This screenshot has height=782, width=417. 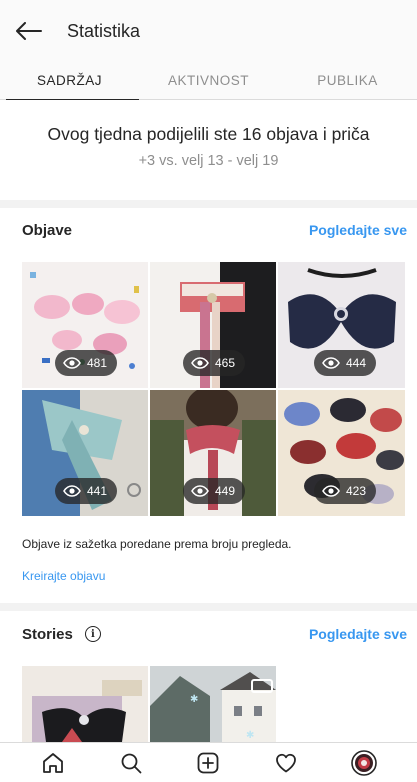 I want to click on tab-bar: SADRŽAJ AKTIVNOST PUBLIKA, so click(x=208, y=81).